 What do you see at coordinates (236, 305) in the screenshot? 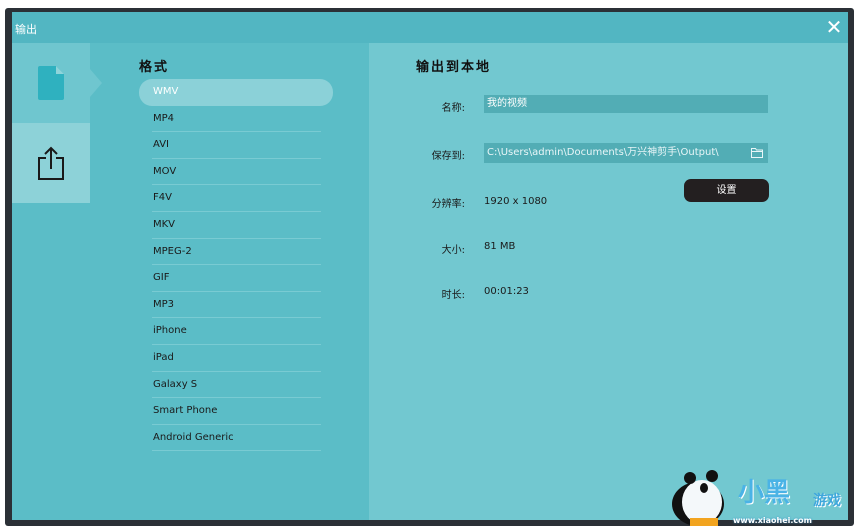
I see `format-item-mp3: MP3` at bounding box center [236, 305].